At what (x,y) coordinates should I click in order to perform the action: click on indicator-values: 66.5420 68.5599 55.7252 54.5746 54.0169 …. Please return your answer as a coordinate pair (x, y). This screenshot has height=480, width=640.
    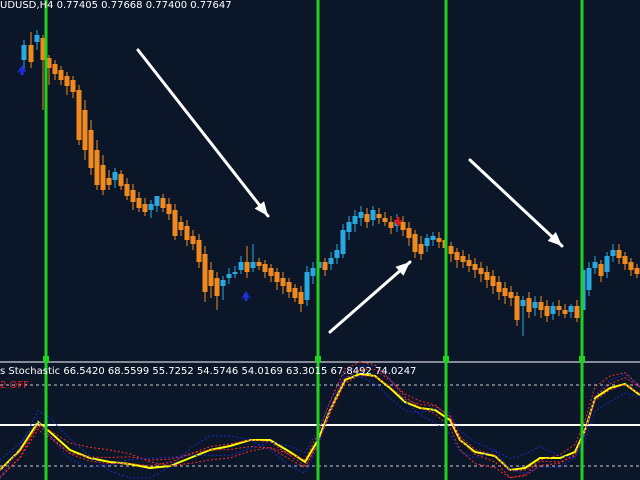
    Looking at the image, I should click on (240, 371).